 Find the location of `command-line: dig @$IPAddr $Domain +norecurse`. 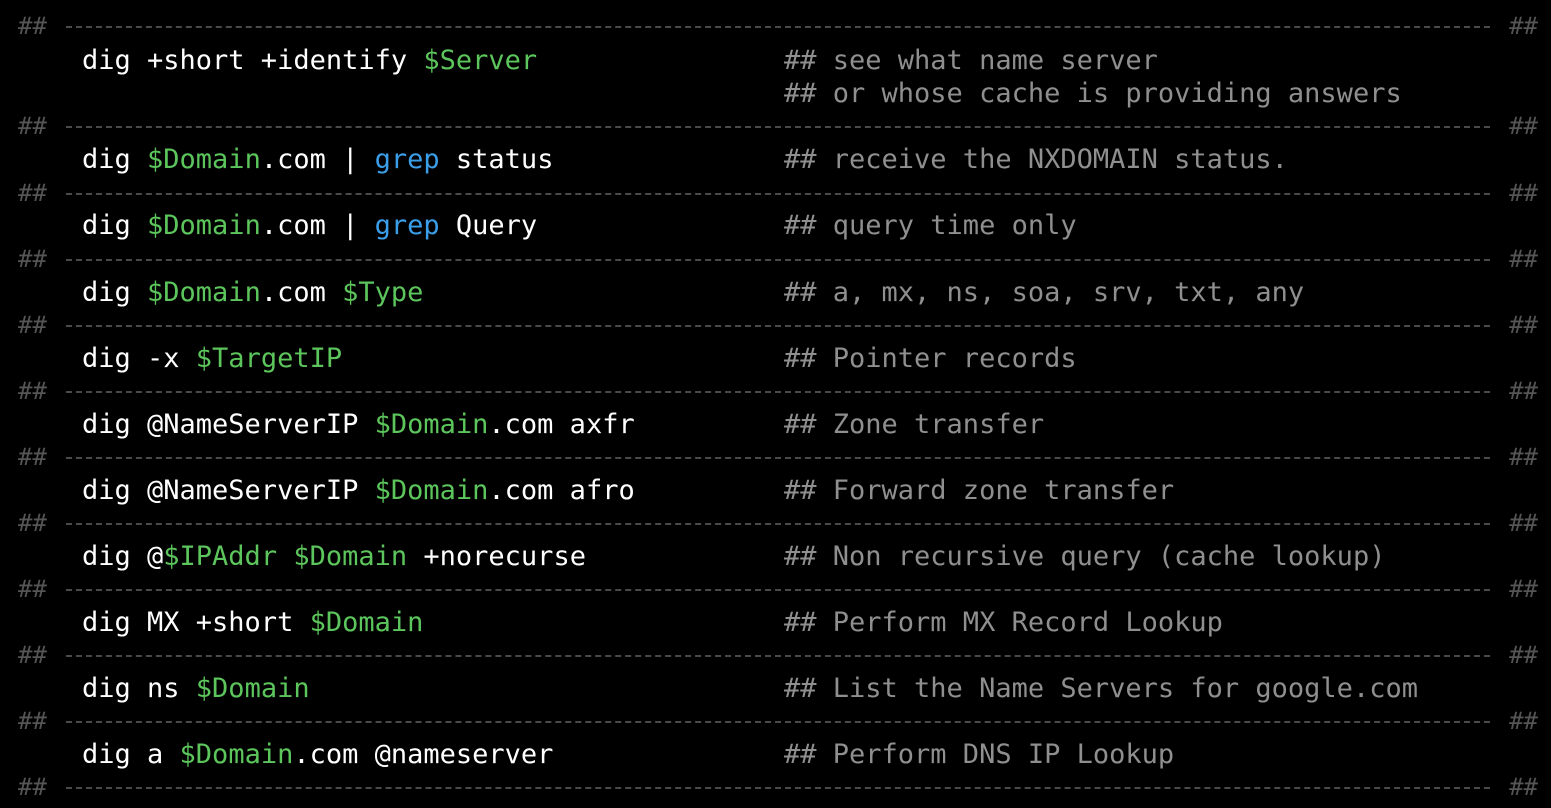

command-line: dig @$IPAddr $Domain +norecurse is located at coordinates (334, 556).